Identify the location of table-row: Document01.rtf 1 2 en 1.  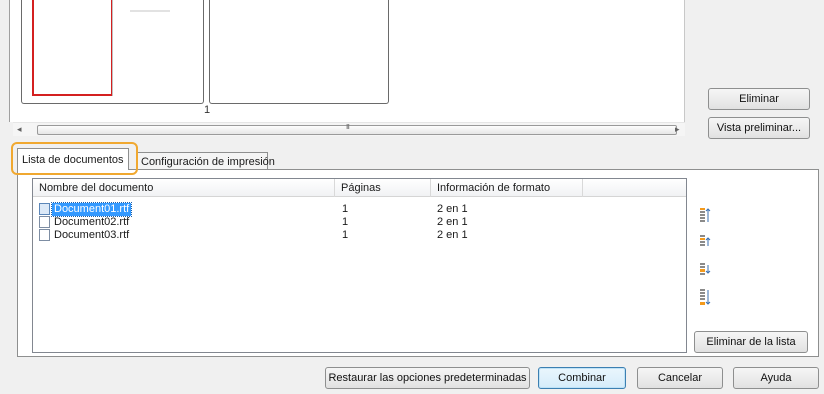
(359, 209).